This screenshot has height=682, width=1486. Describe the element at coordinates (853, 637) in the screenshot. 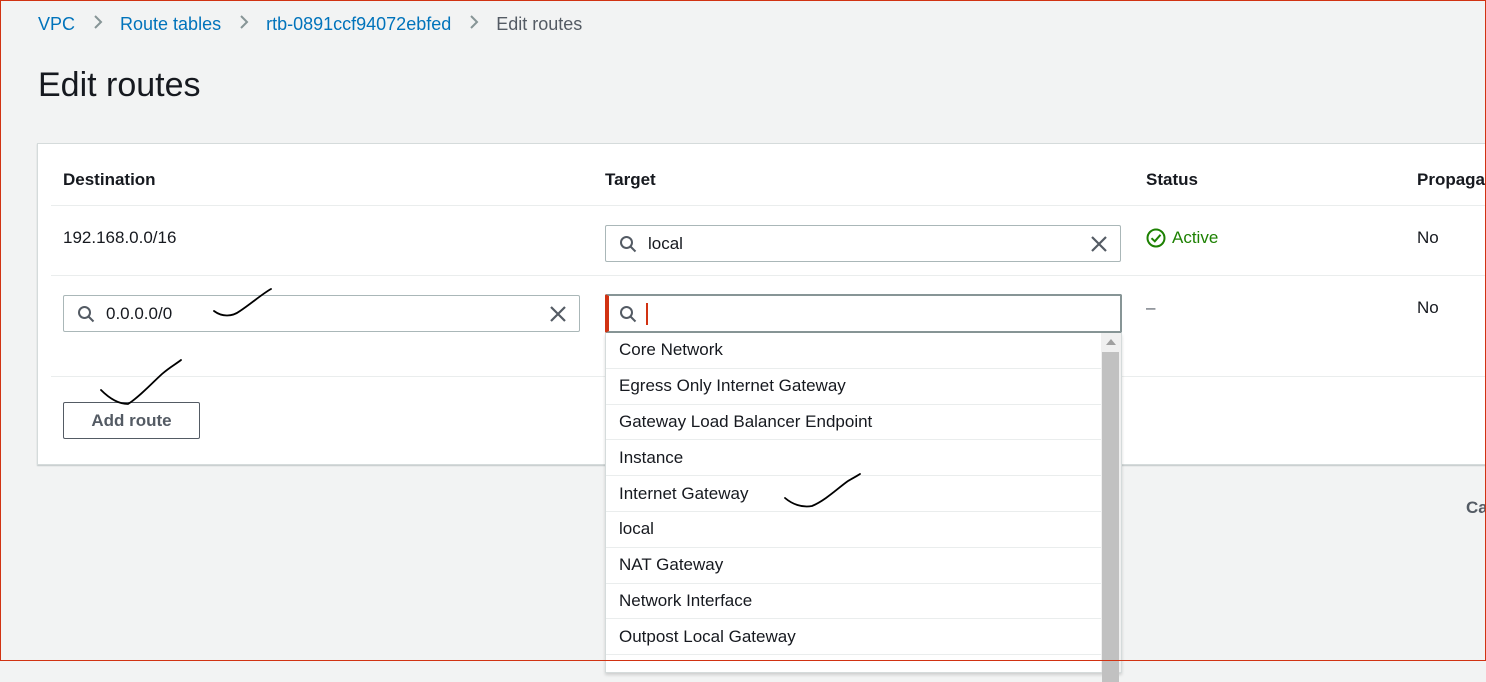

I see `option-outpost-local-gateway: Outpost Local Gateway` at that location.